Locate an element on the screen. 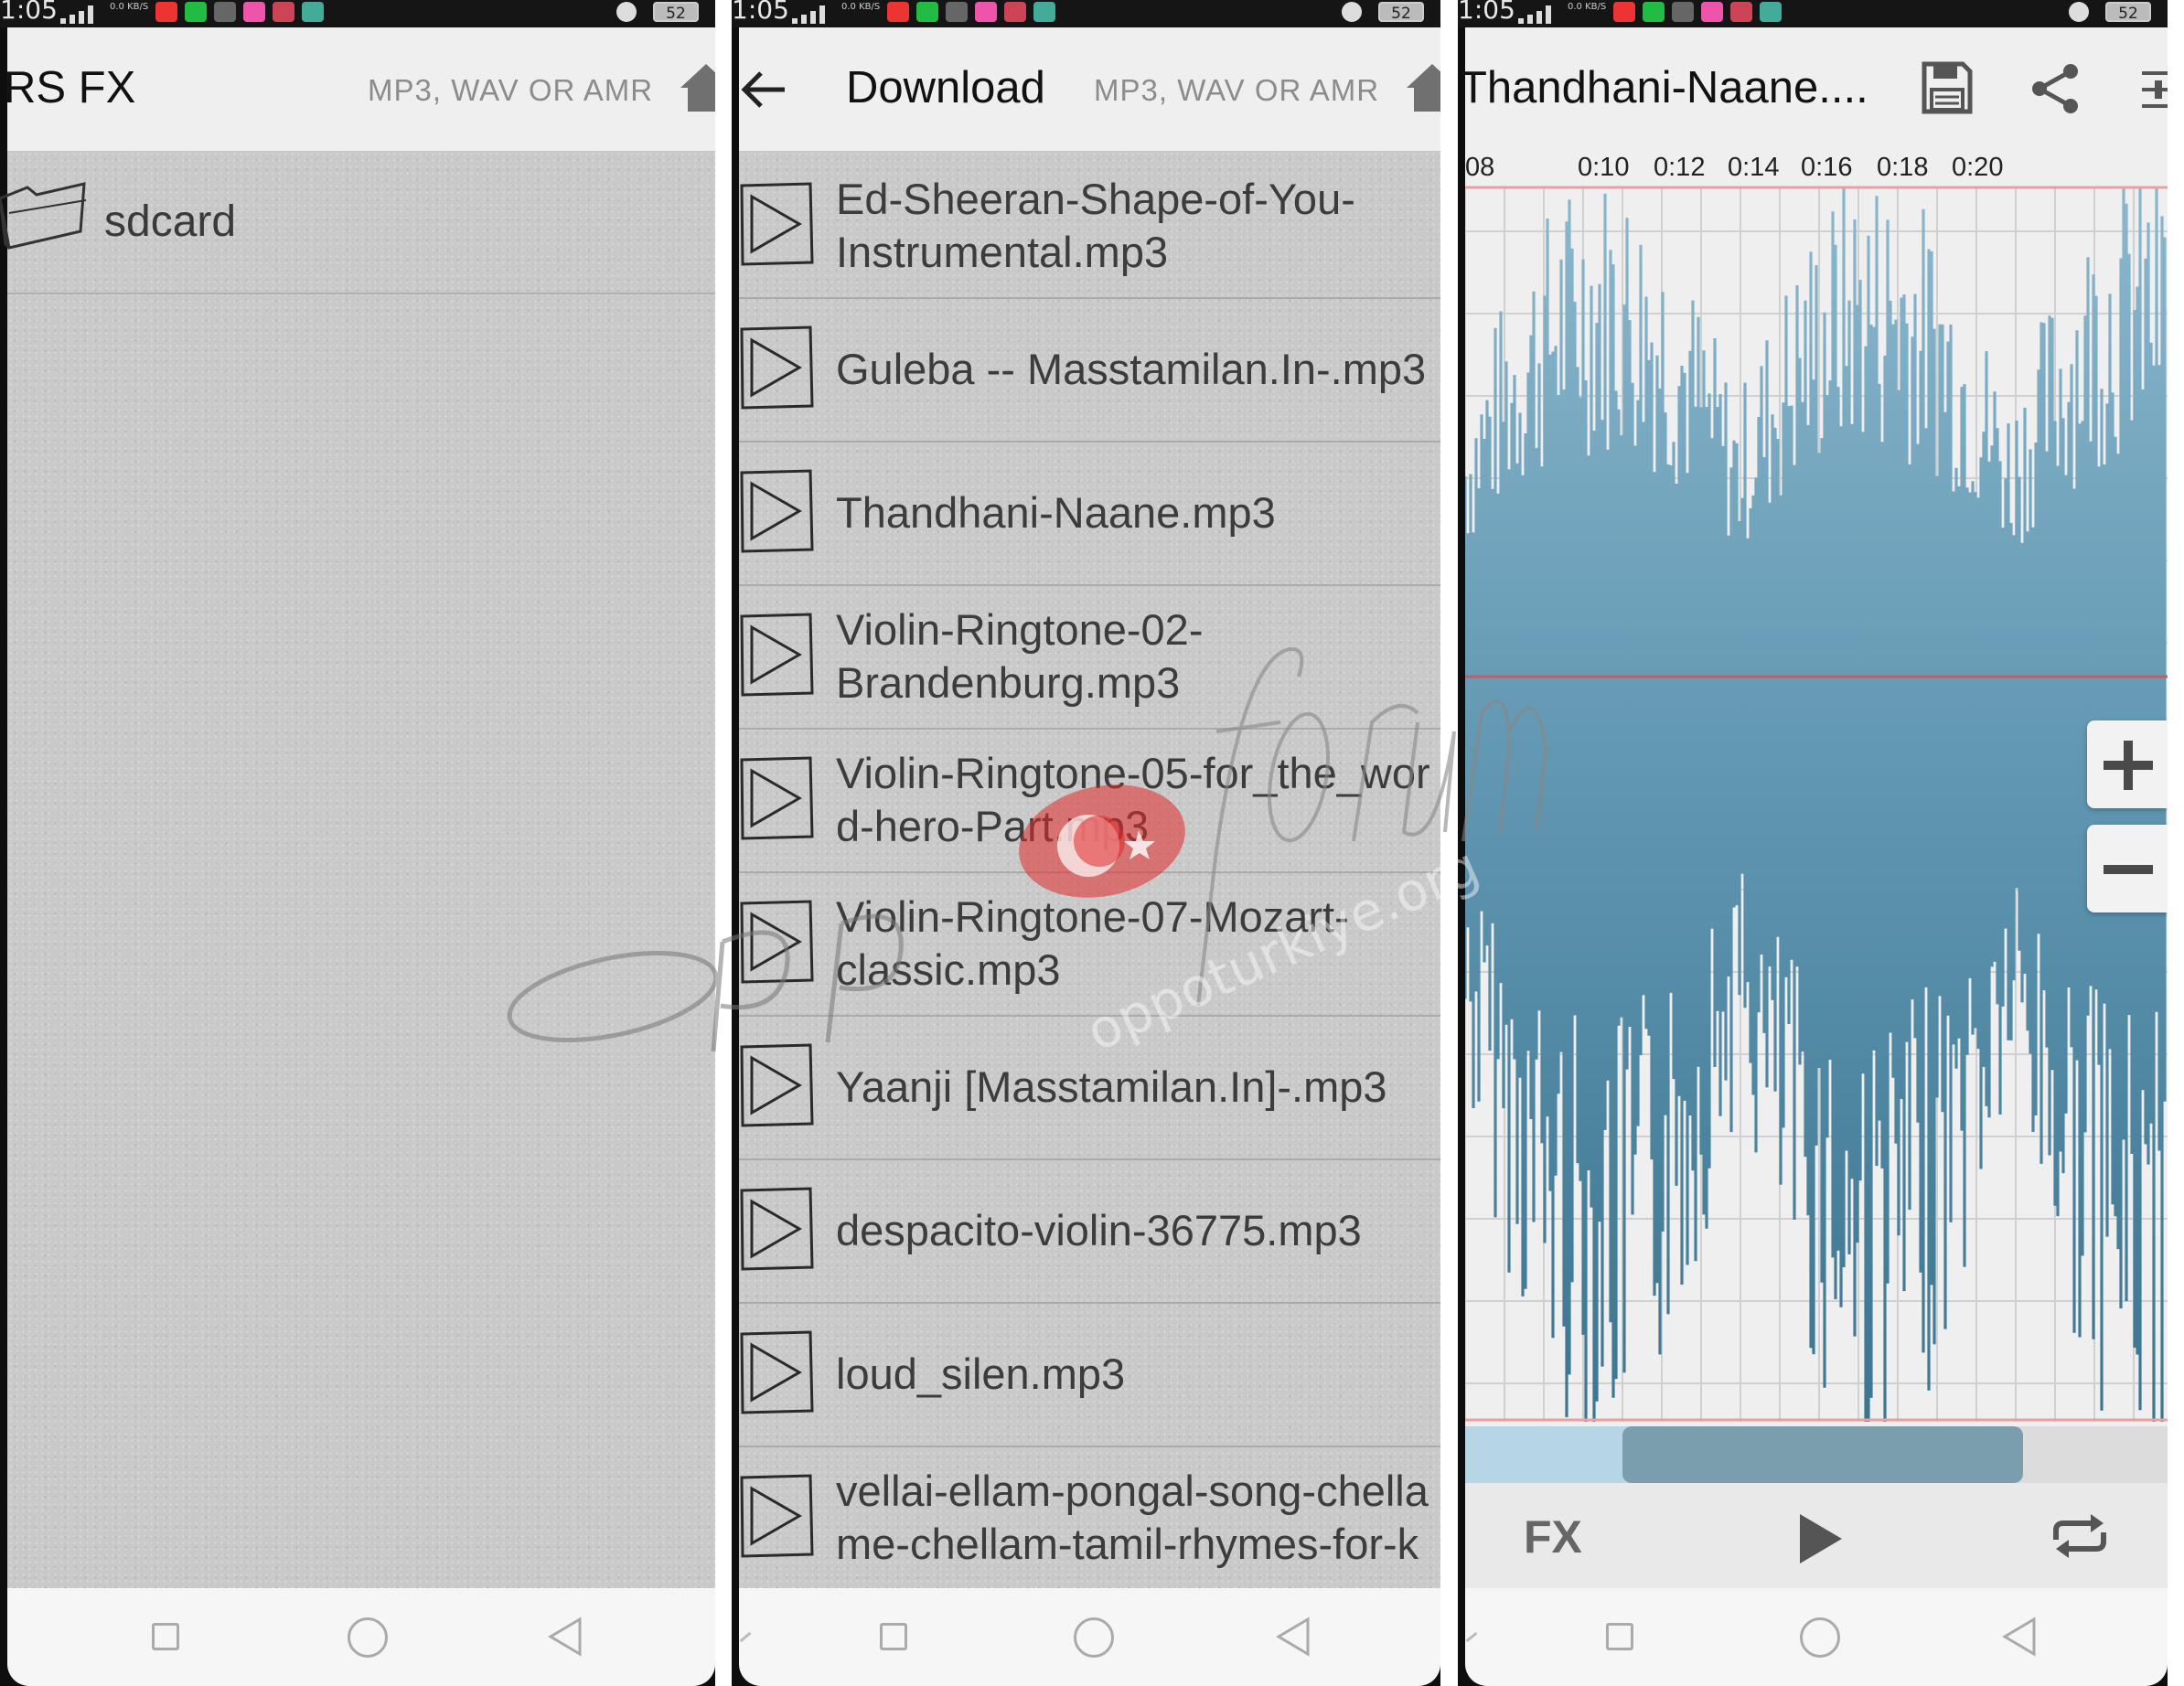 The width and height of the screenshot is (2184, 1686). settings-icon is located at coordinates (2153, 89).